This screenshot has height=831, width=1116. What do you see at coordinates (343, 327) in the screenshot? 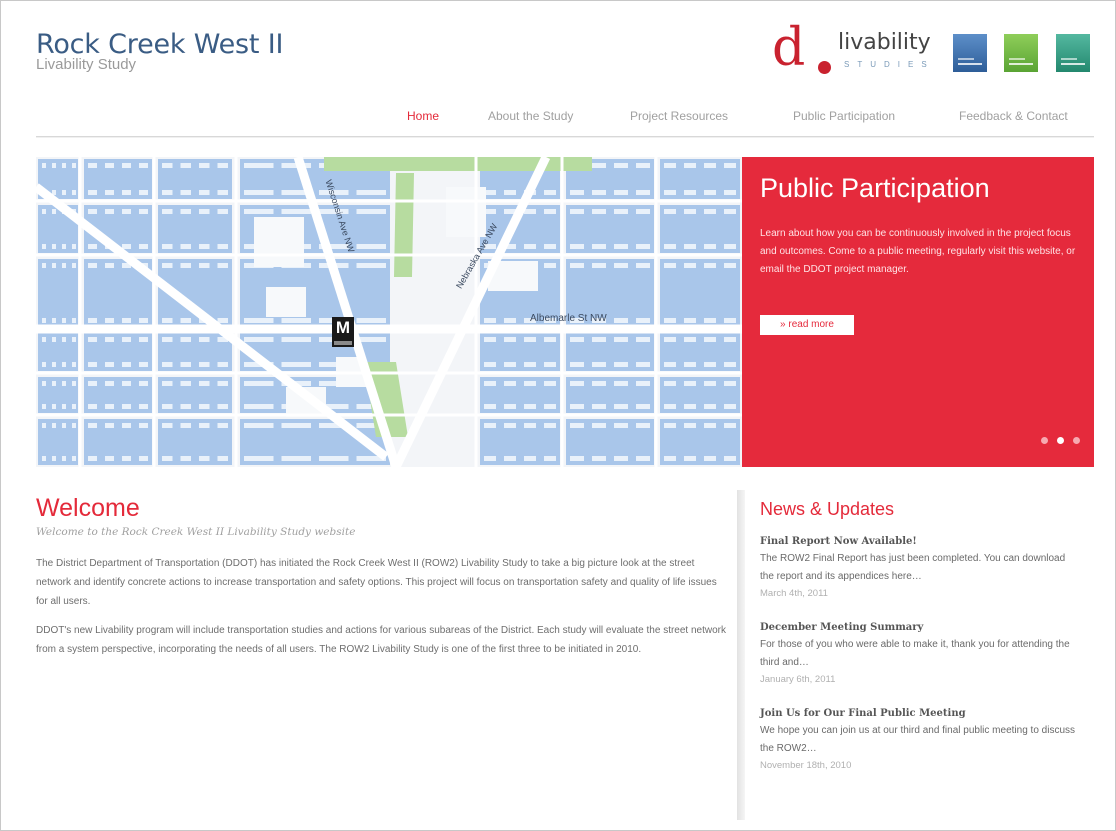
I see `metro-label: M` at bounding box center [343, 327].